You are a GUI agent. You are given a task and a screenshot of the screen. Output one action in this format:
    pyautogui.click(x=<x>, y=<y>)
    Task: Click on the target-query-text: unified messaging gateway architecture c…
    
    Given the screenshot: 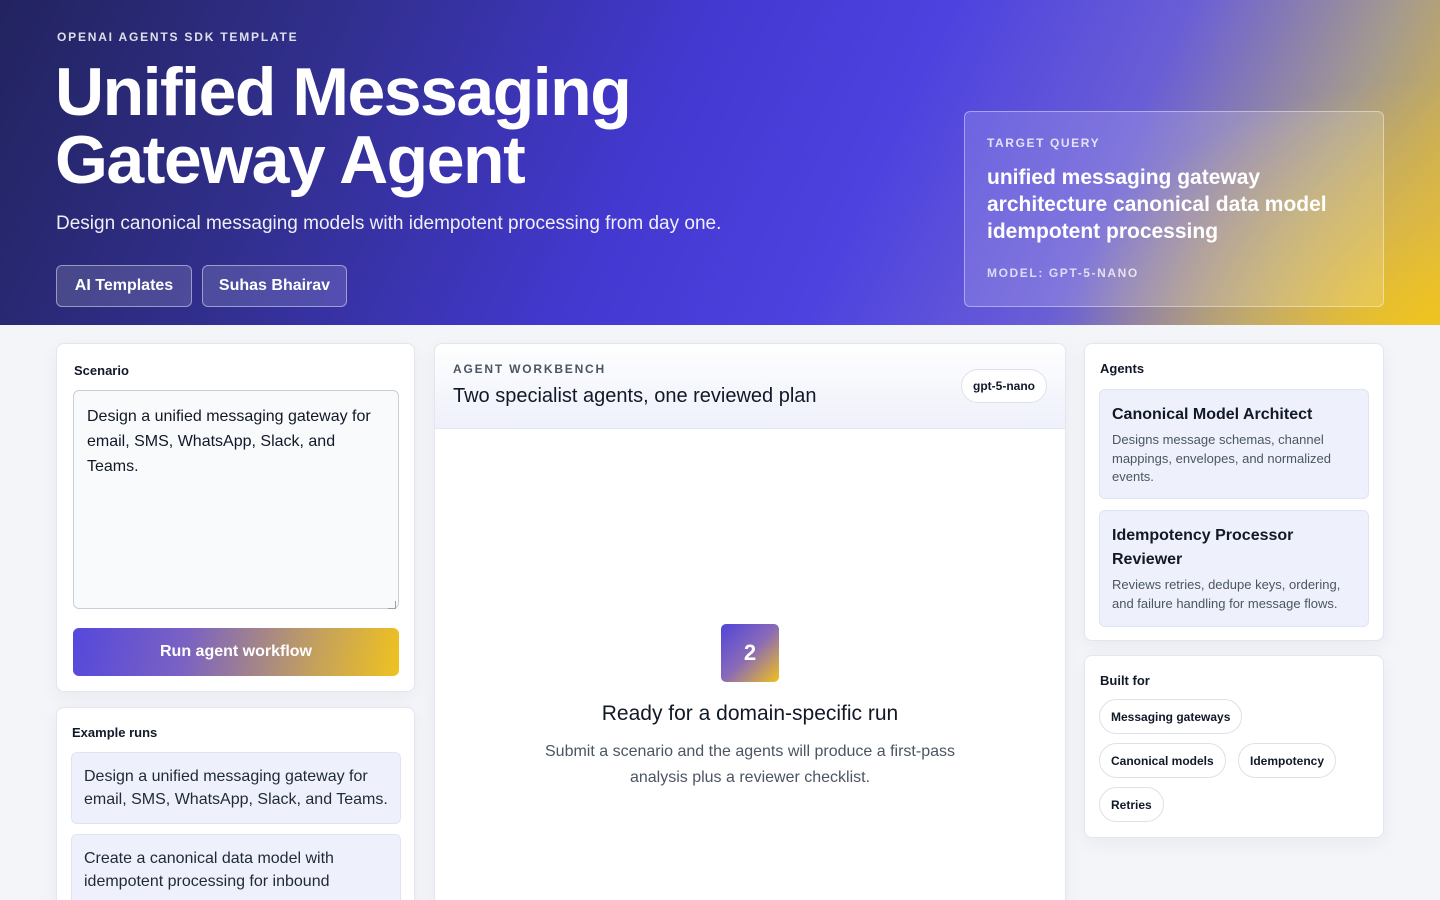 What is the action you would take?
    pyautogui.click(x=1157, y=204)
    